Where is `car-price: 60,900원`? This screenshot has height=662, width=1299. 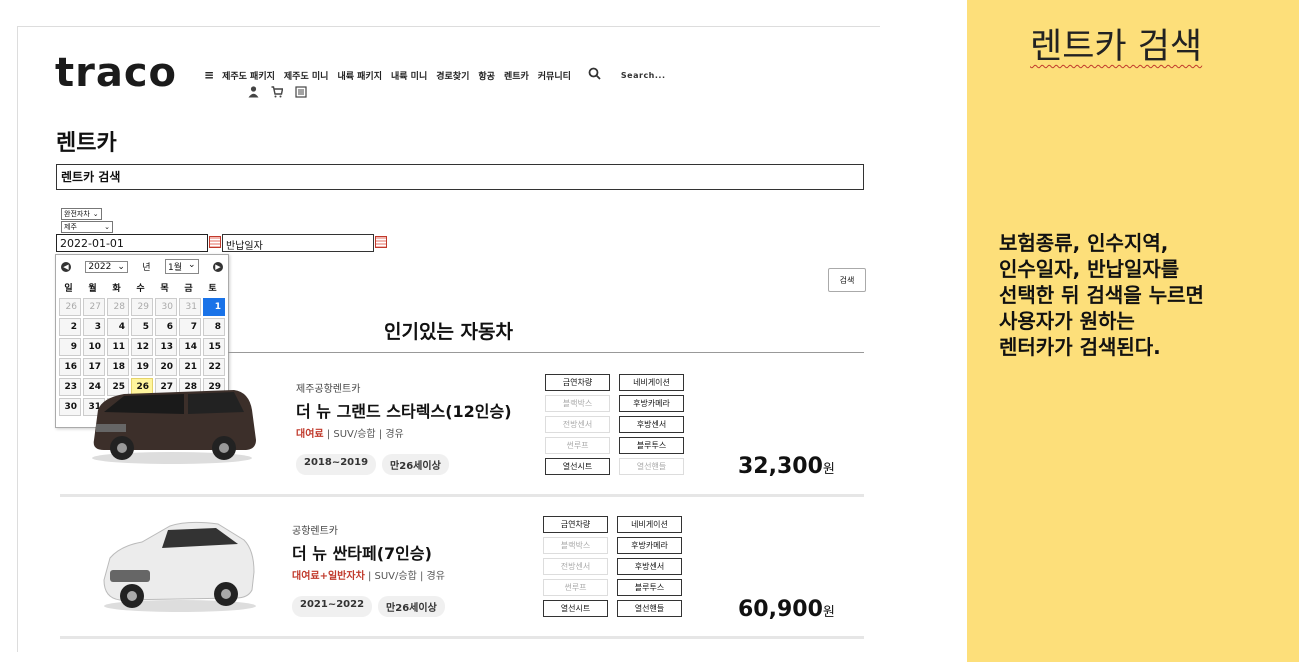
car-price: 60,900원 is located at coordinates (786, 609).